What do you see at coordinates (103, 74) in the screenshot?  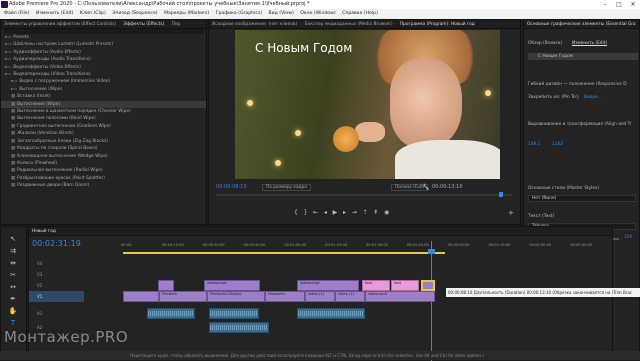 I see `effects-folder: ▸▭ Видеопереходы (Video Transitions)` at bounding box center [103, 74].